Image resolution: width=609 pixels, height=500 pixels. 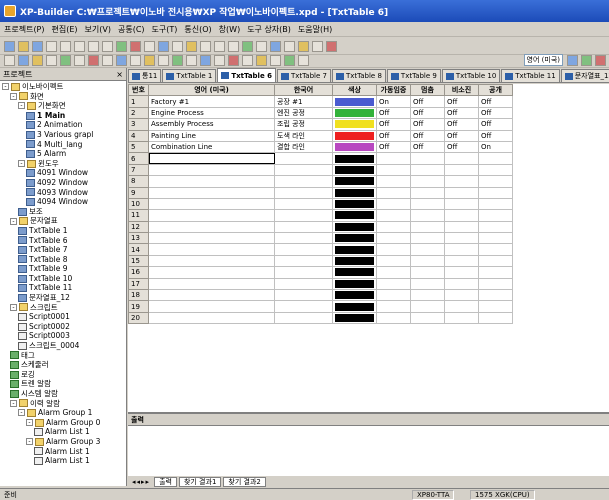 What do you see at coordinates (600, 60) in the screenshot?
I see `help-icon` at bounding box center [600, 60].